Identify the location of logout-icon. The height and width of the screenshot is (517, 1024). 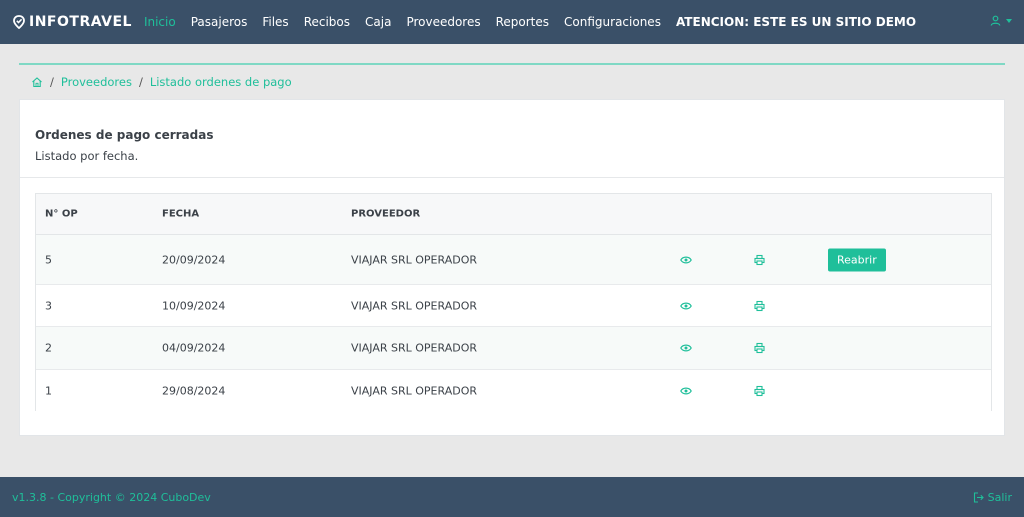
(978, 497).